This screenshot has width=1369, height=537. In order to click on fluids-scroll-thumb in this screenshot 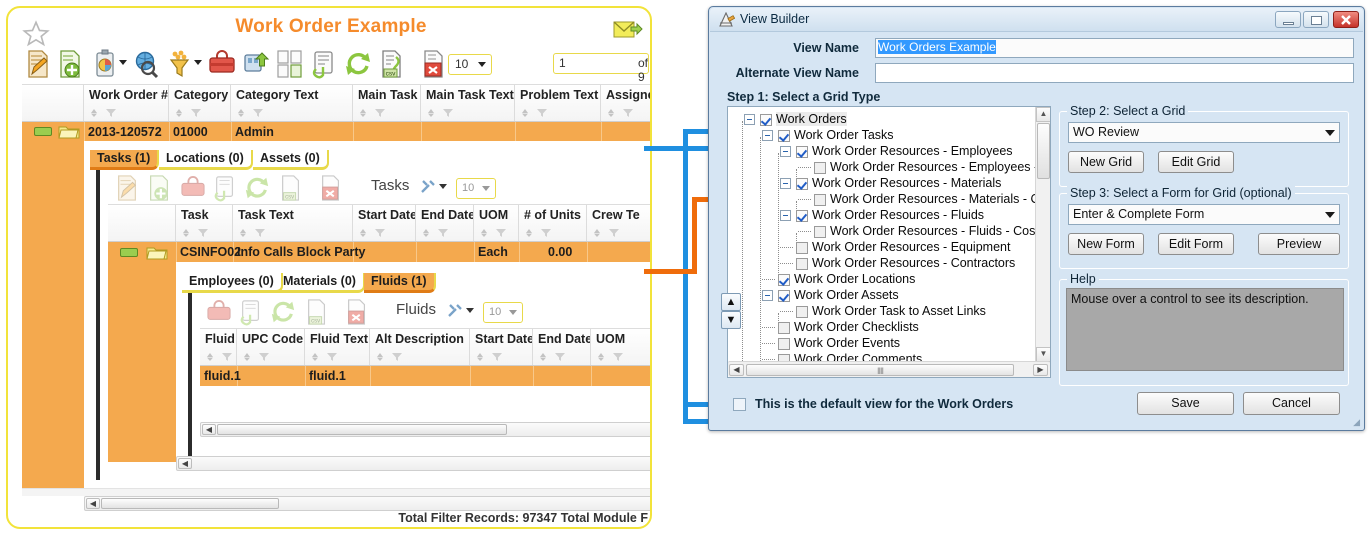, I will do `click(362, 429)`.